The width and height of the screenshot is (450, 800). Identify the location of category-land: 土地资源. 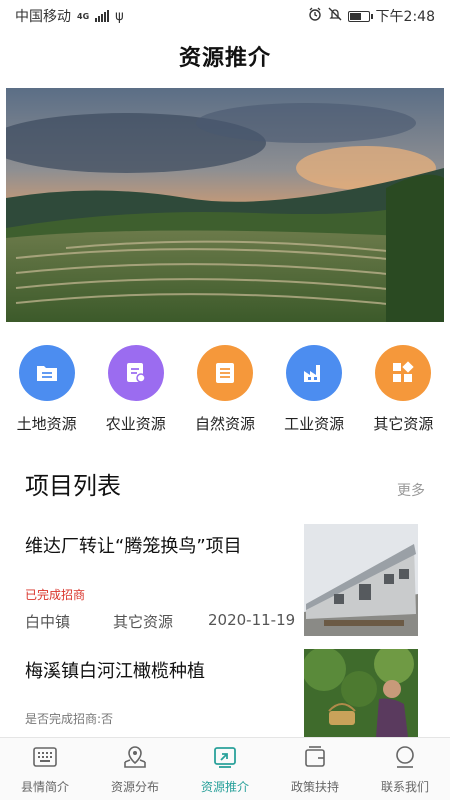
(47, 389).